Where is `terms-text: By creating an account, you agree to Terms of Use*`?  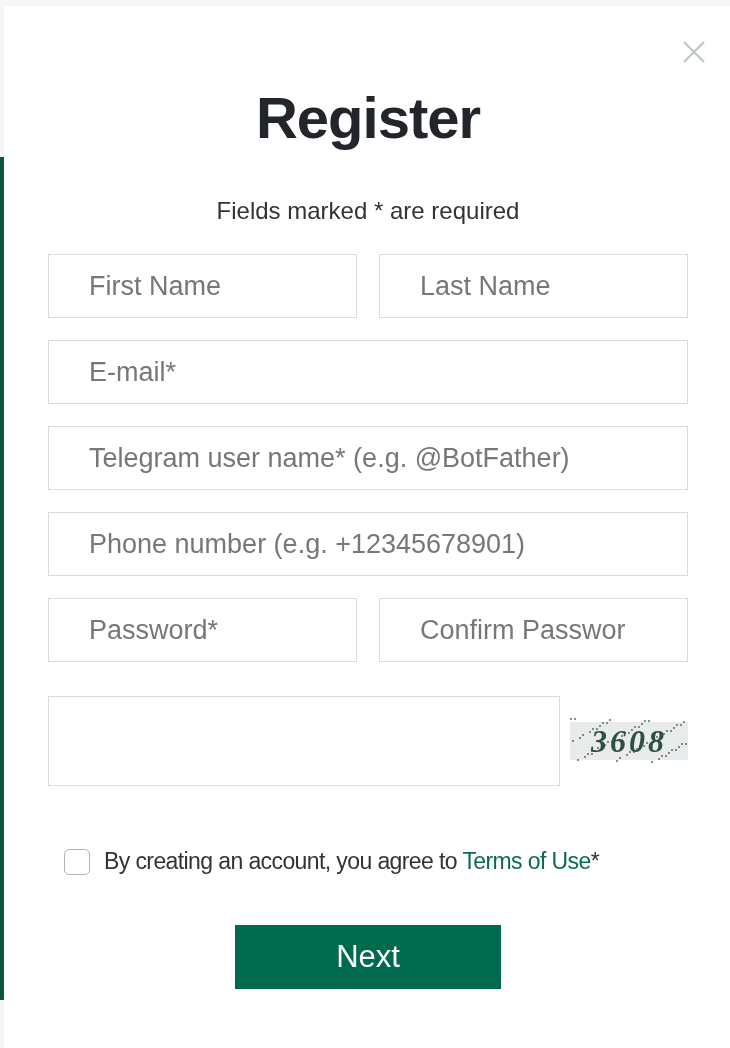 terms-text: By creating an account, you agree to Terms of Use* is located at coordinates (352, 861).